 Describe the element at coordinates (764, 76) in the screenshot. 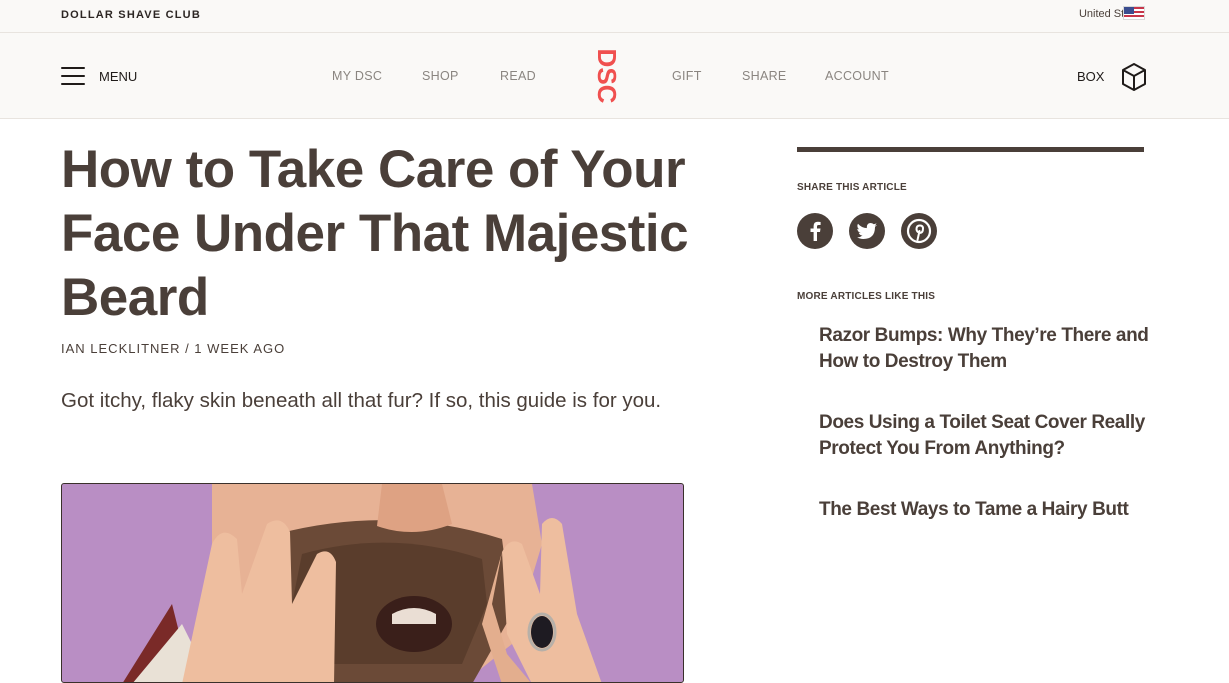

I see `nav-link-share: SHARE` at that location.